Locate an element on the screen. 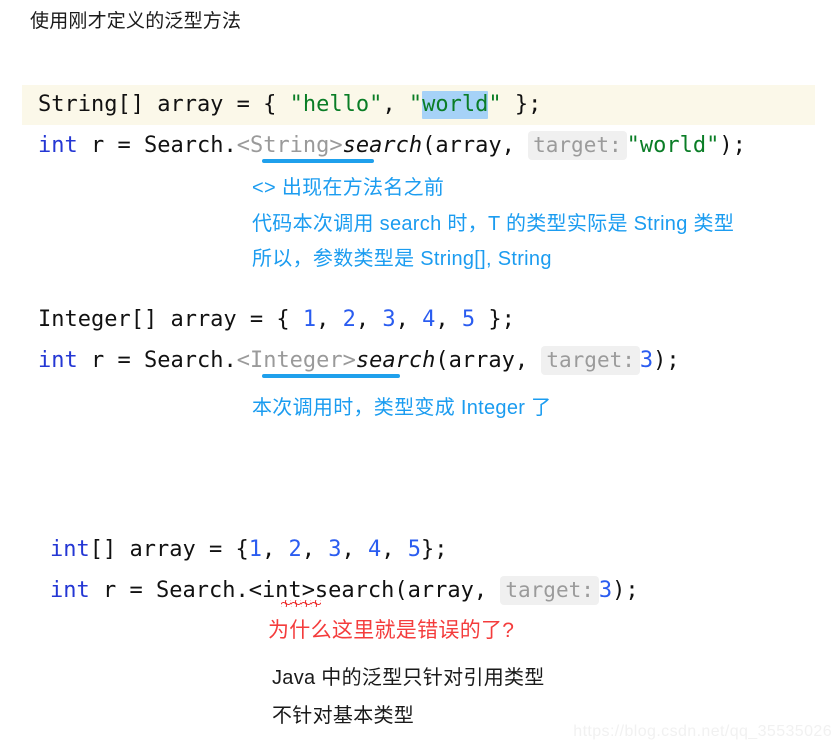  annotation-conclusion-line-1: Java 中的泛型只针对引用类型 is located at coordinates (408, 678).